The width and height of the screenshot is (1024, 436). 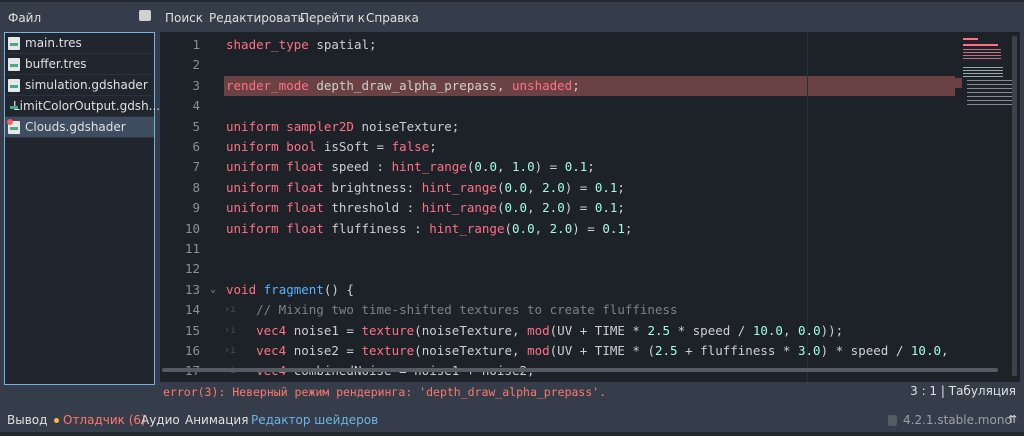 What do you see at coordinates (832, 330) in the screenshot?
I see `code-token: ));` at bounding box center [832, 330].